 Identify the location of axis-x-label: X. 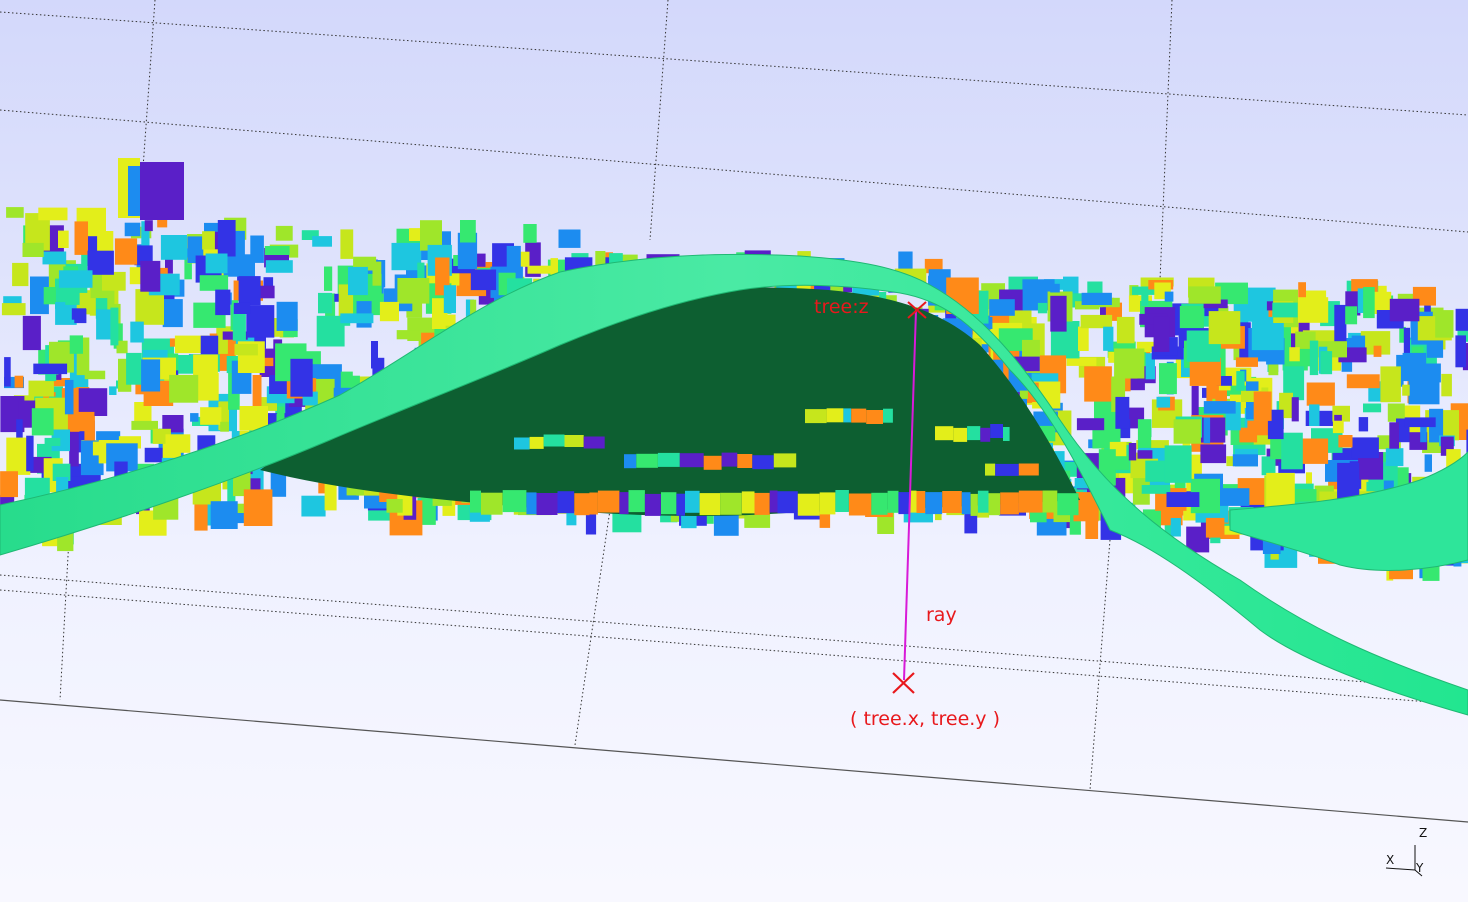
(1390, 860).